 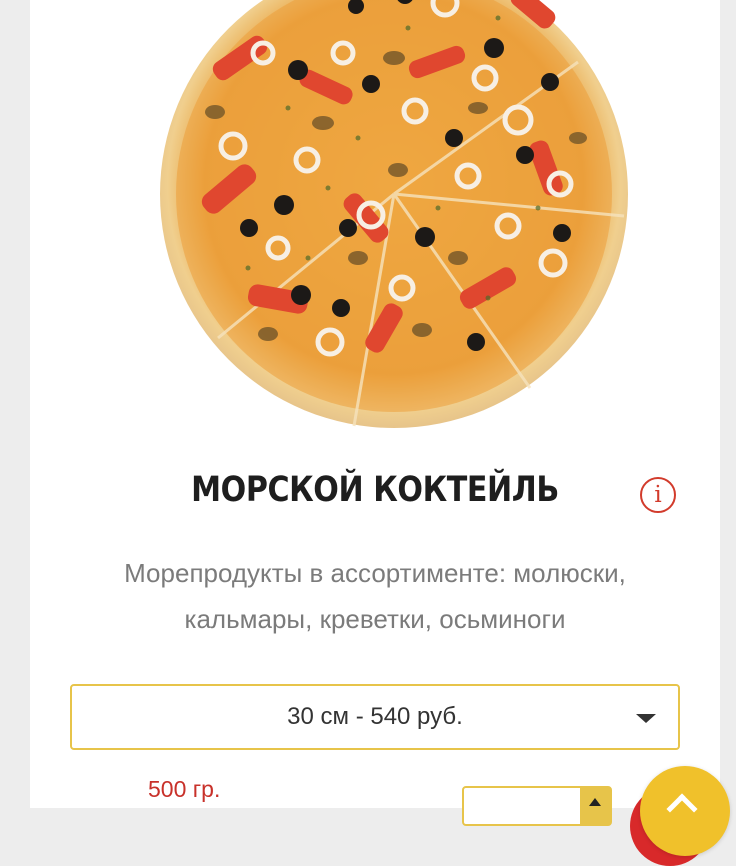 What do you see at coordinates (184, 789) in the screenshot?
I see `product-weight: 500 гр.` at bounding box center [184, 789].